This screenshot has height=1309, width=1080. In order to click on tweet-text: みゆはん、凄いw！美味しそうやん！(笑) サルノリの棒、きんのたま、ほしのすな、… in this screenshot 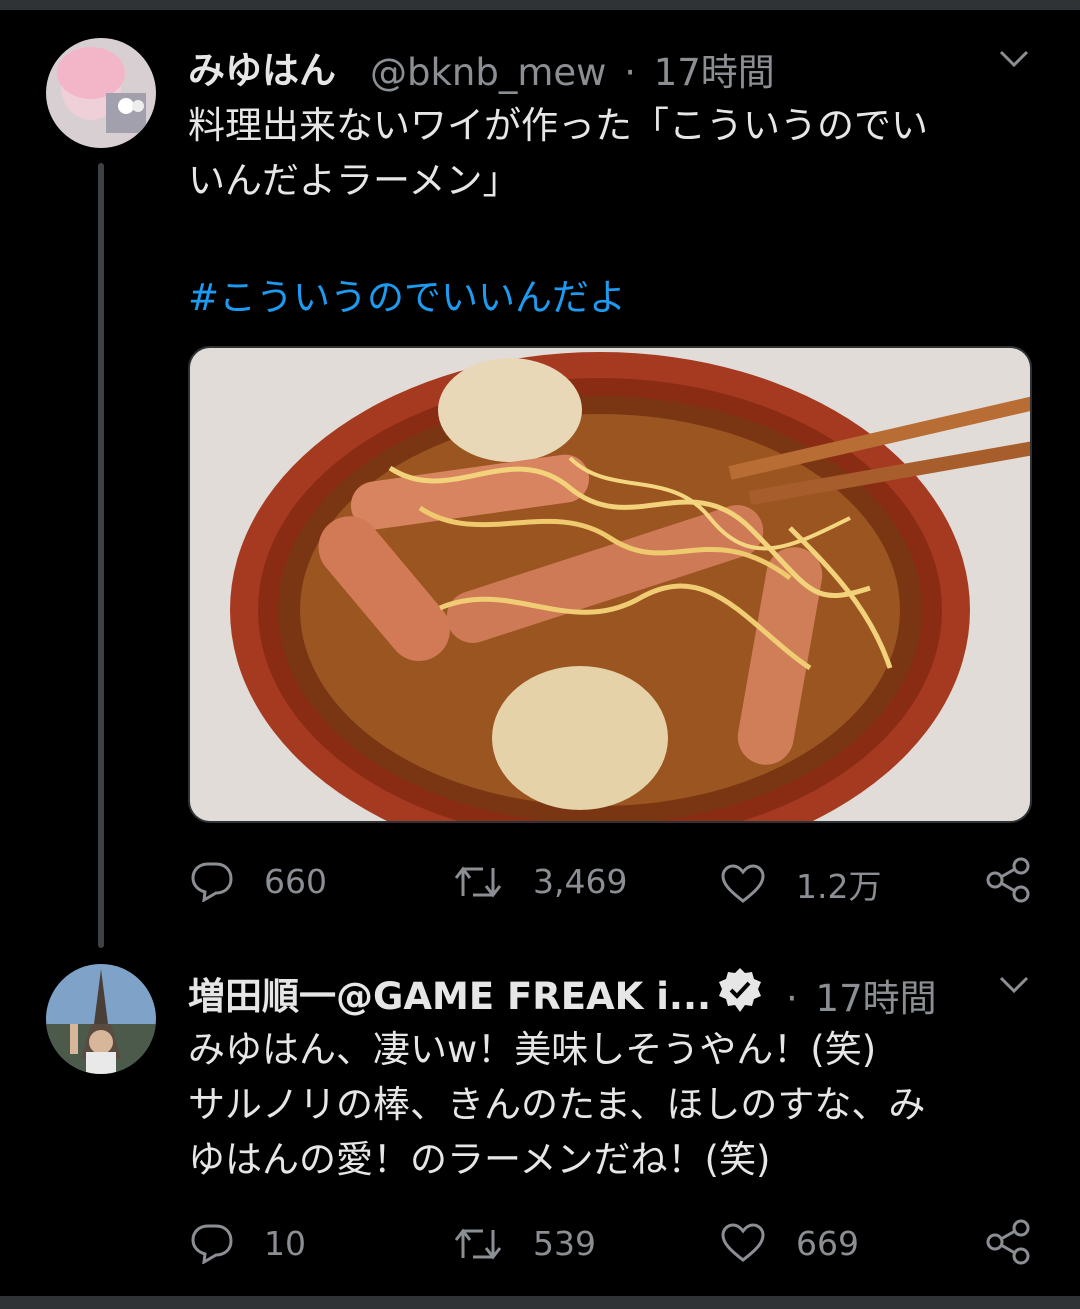, I will do `click(557, 1104)`.